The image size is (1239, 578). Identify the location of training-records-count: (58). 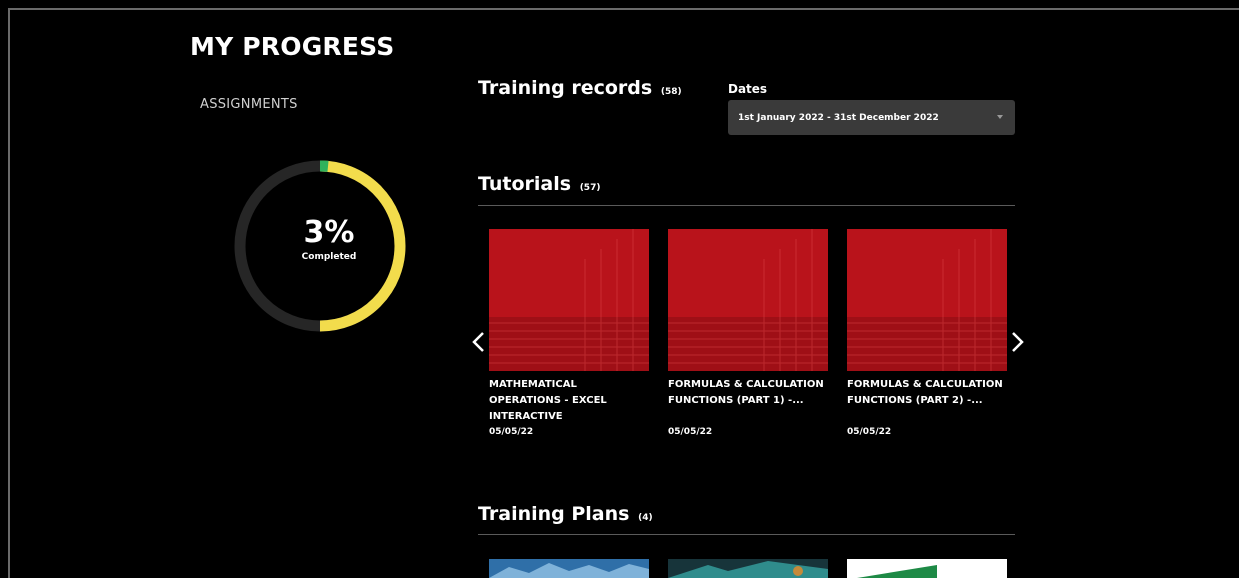
(671, 92).